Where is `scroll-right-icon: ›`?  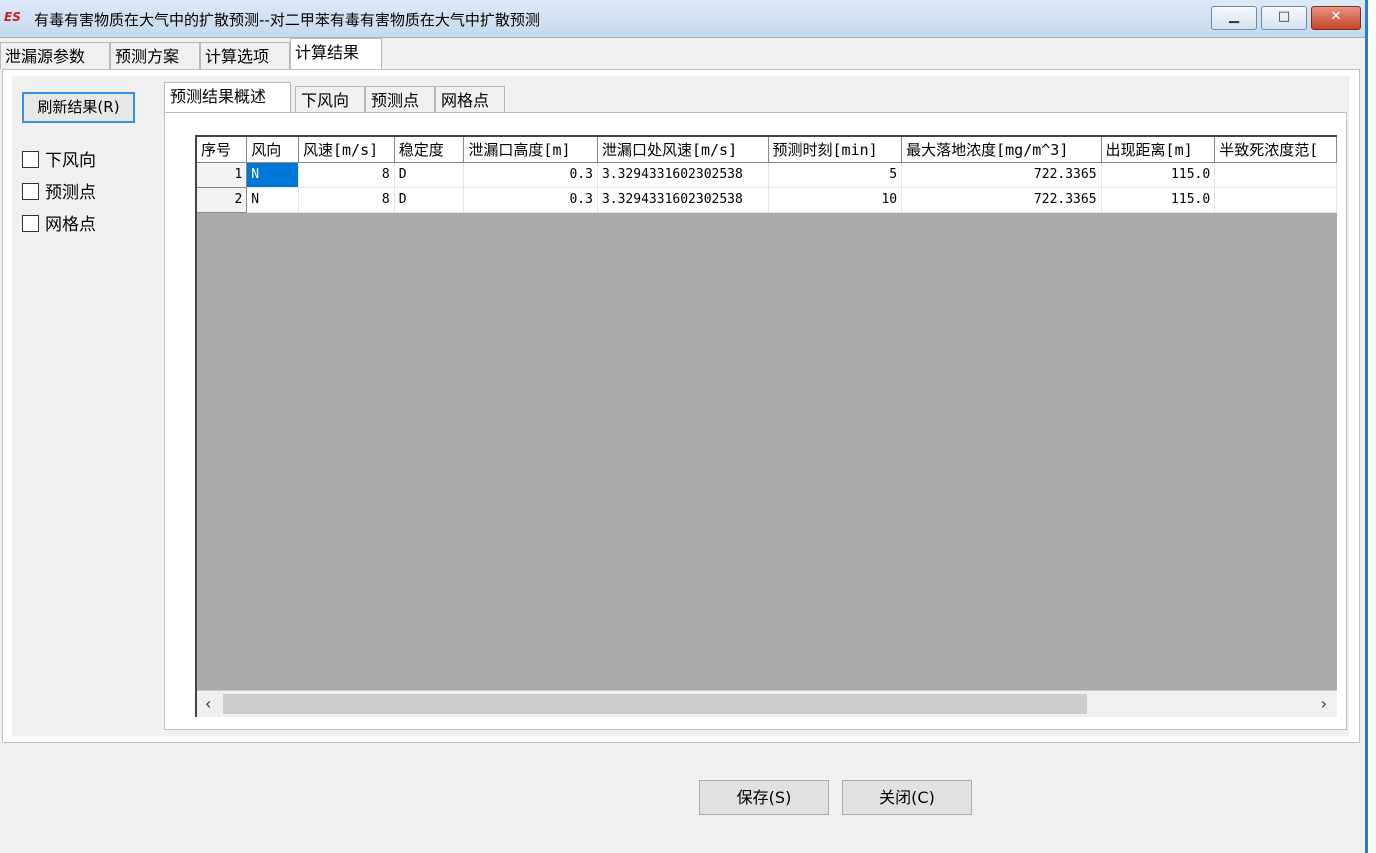
scroll-right-icon: › is located at coordinates (1324, 703).